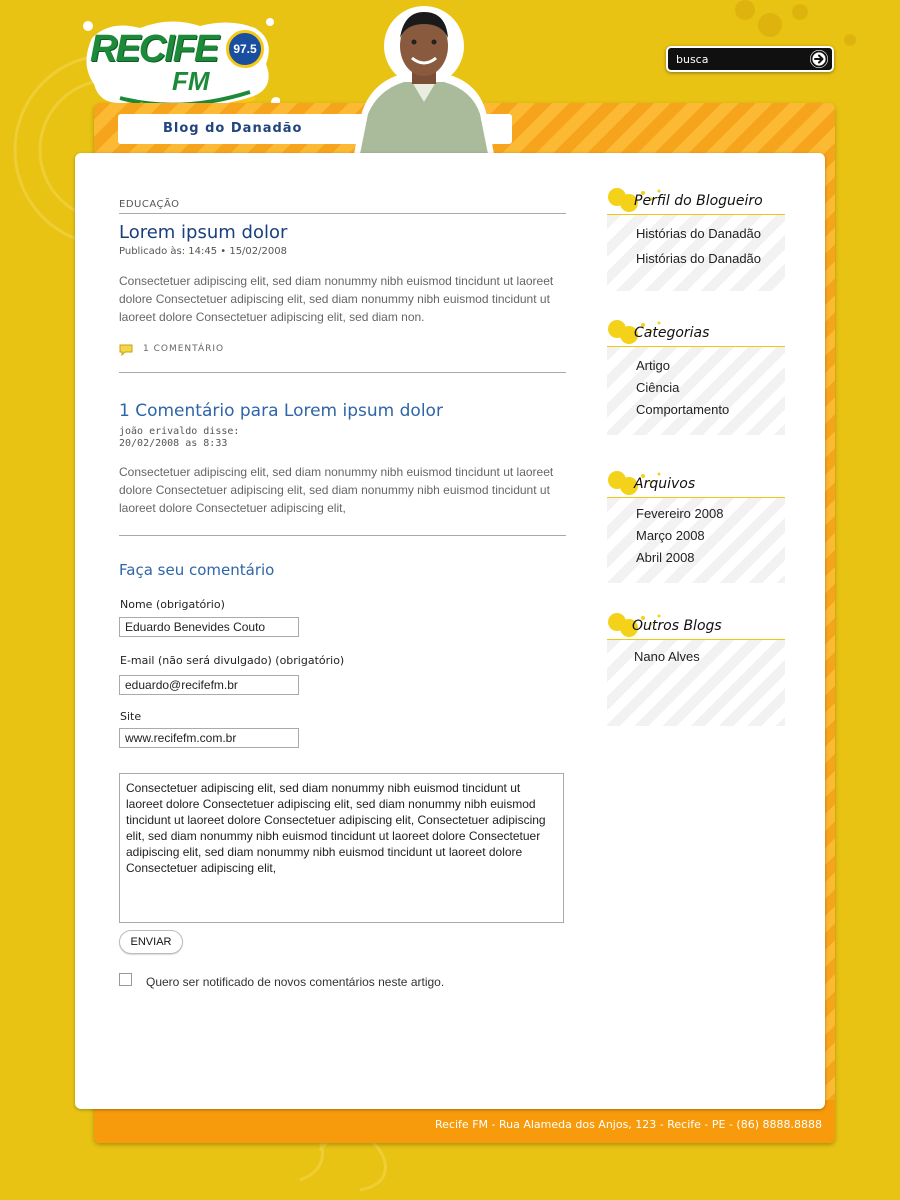 This screenshot has width=900, height=1200. What do you see at coordinates (709, 657) in the screenshot?
I see `sidebar-item-nano-alves: Nano Alves` at bounding box center [709, 657].